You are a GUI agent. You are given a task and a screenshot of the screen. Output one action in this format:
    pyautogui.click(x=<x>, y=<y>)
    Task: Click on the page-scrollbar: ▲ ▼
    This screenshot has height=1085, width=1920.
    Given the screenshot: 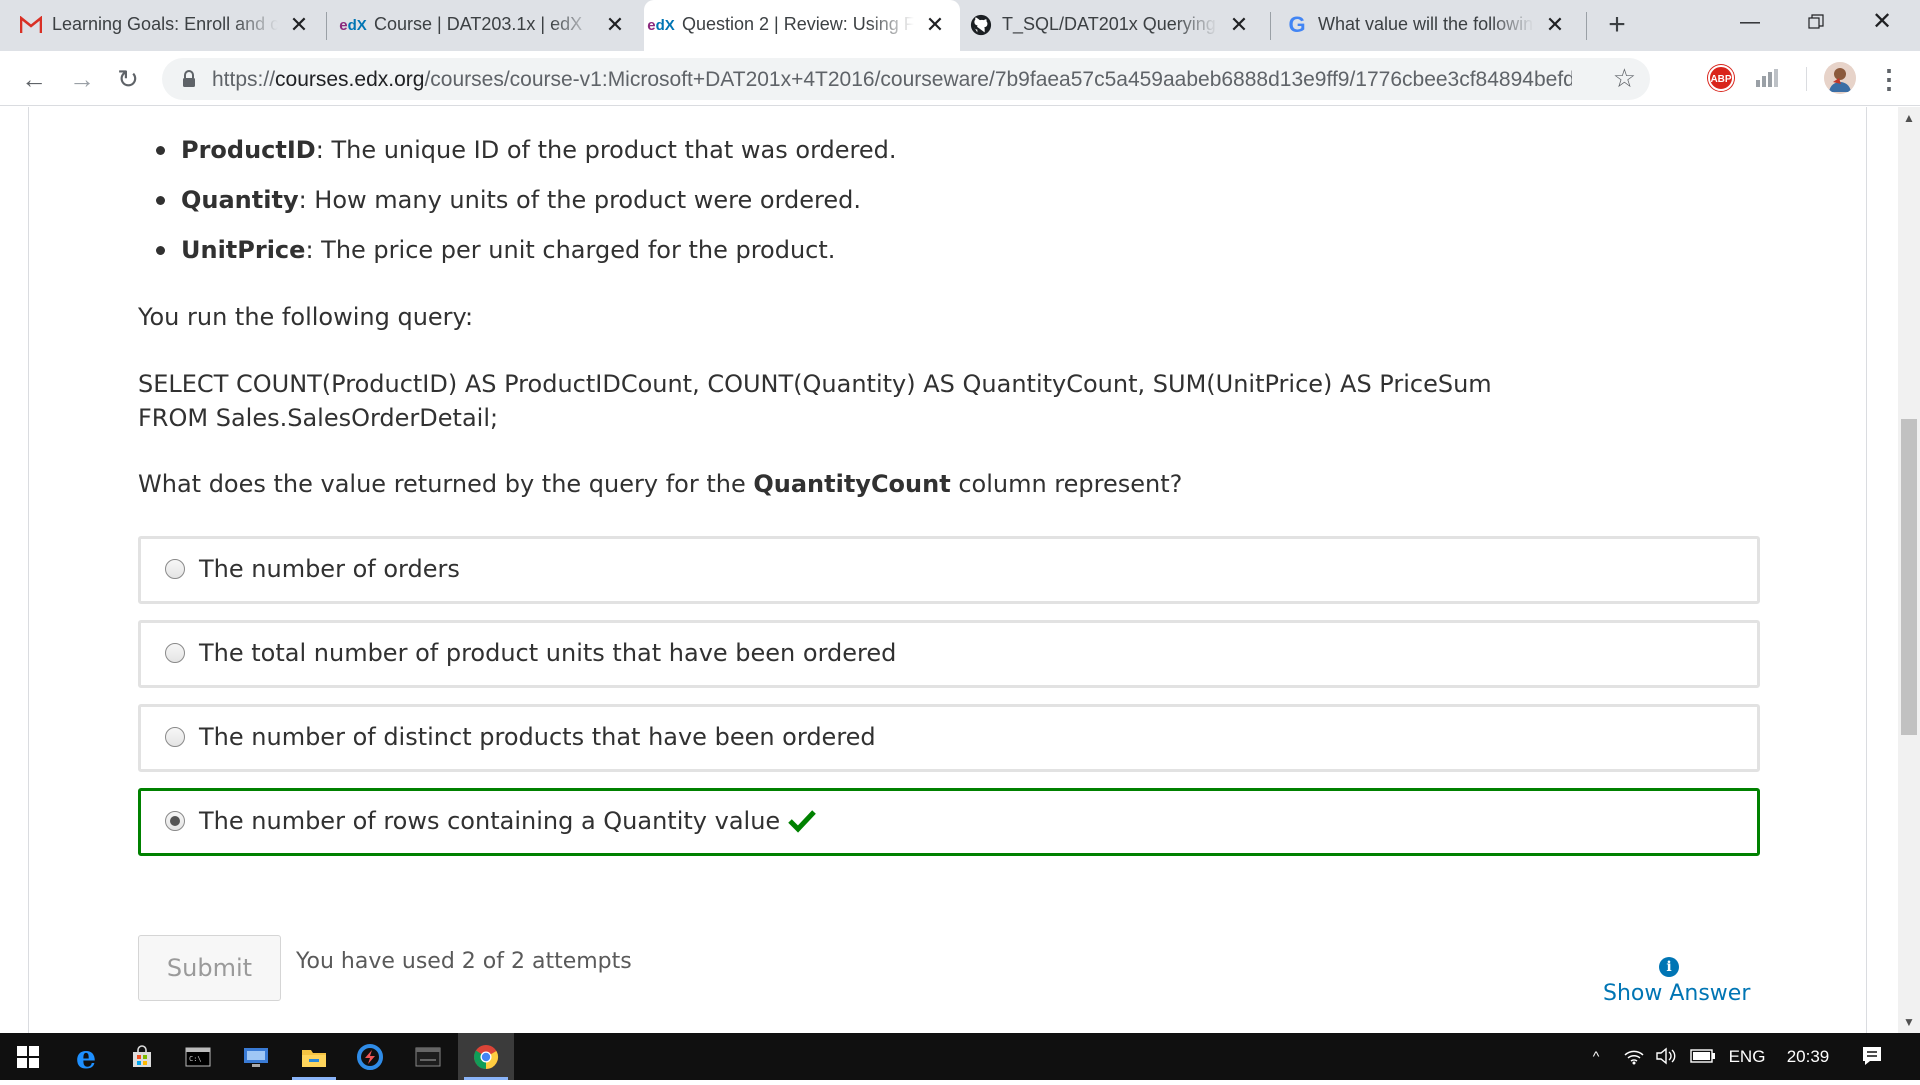 What is the action you would take?
    pyautogui.click(x=1909, y=570)
    